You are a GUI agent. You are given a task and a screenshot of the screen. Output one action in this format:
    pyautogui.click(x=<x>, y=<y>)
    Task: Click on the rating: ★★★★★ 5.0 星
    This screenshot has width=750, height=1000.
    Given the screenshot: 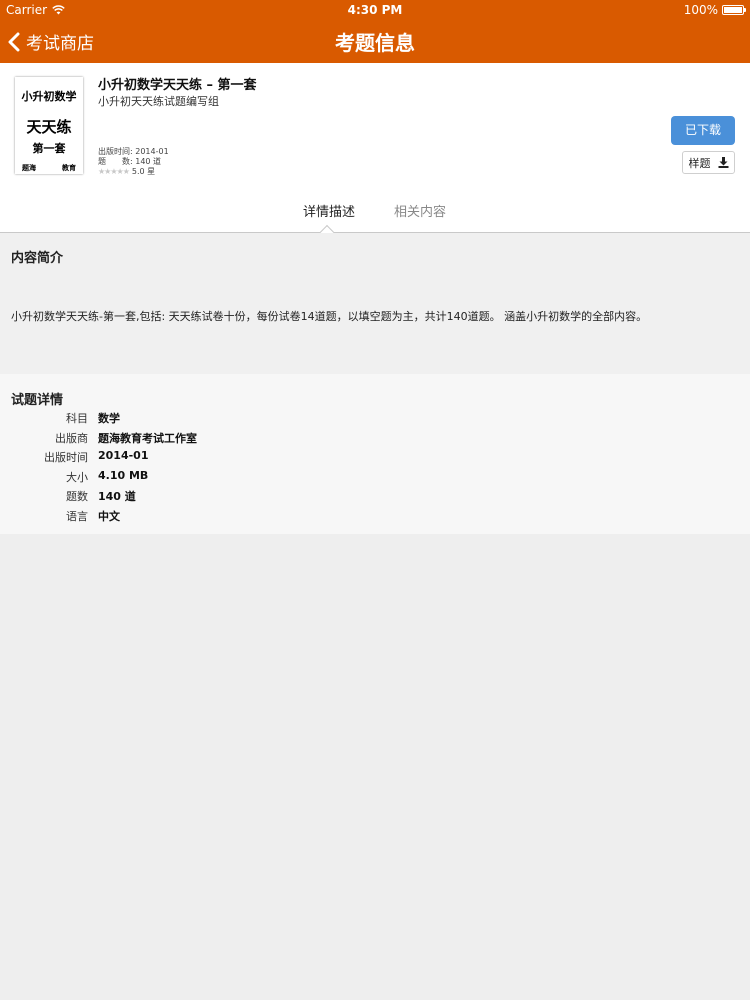 What is the action you would take?
    pyautogui.click(x=126, y=171)
    